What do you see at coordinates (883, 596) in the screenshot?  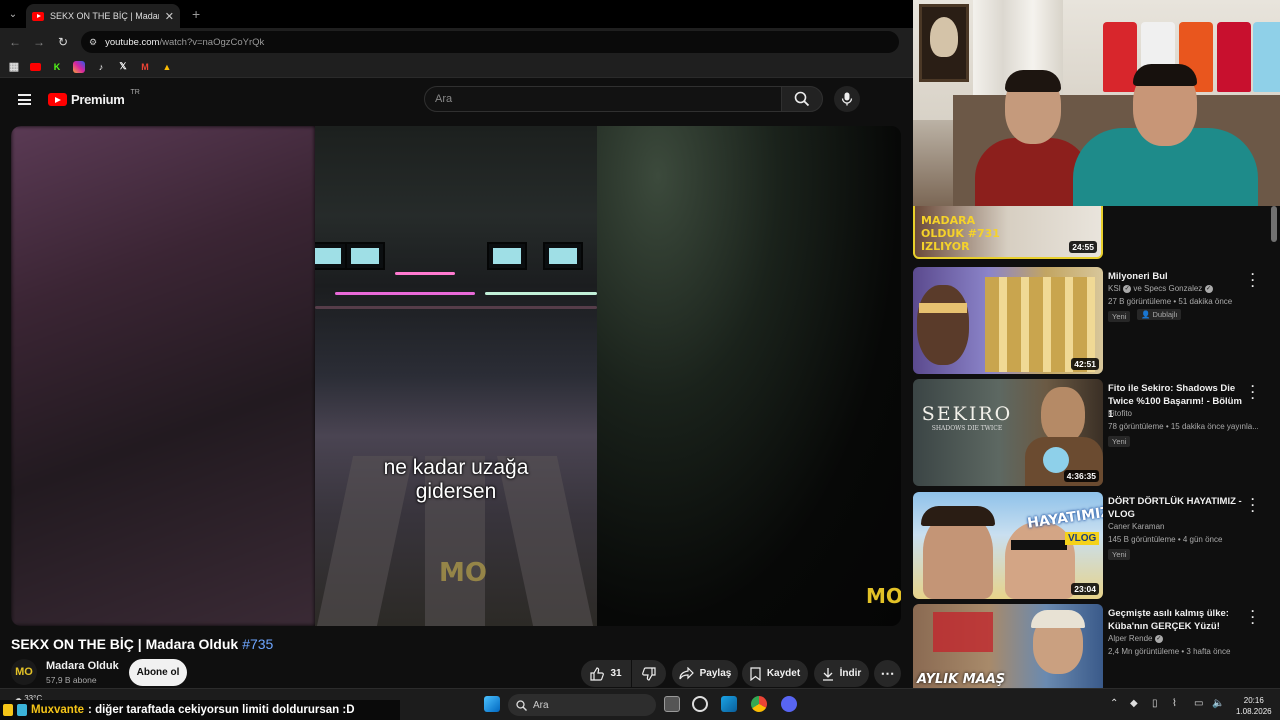 I see `channel-watermark-logo: MO` at bounding box center [883, 596].